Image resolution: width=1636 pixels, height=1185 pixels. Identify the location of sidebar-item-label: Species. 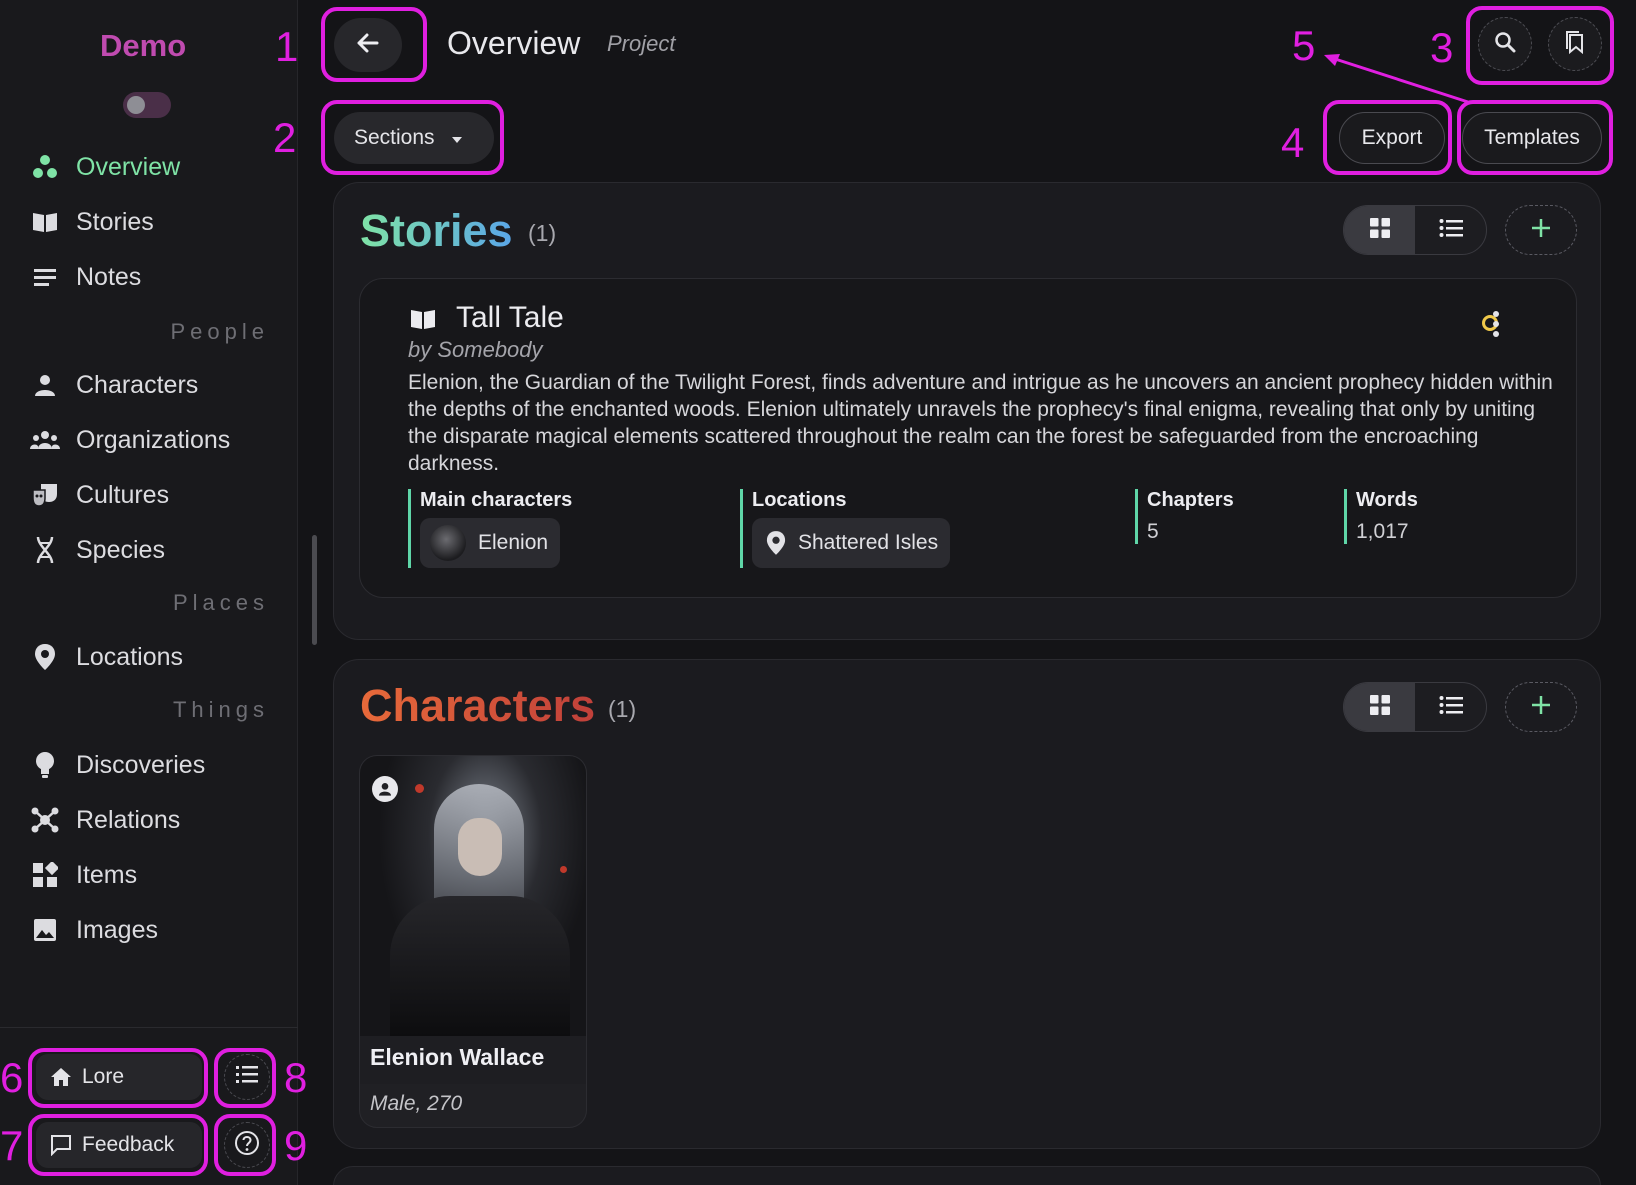
(120, 549).